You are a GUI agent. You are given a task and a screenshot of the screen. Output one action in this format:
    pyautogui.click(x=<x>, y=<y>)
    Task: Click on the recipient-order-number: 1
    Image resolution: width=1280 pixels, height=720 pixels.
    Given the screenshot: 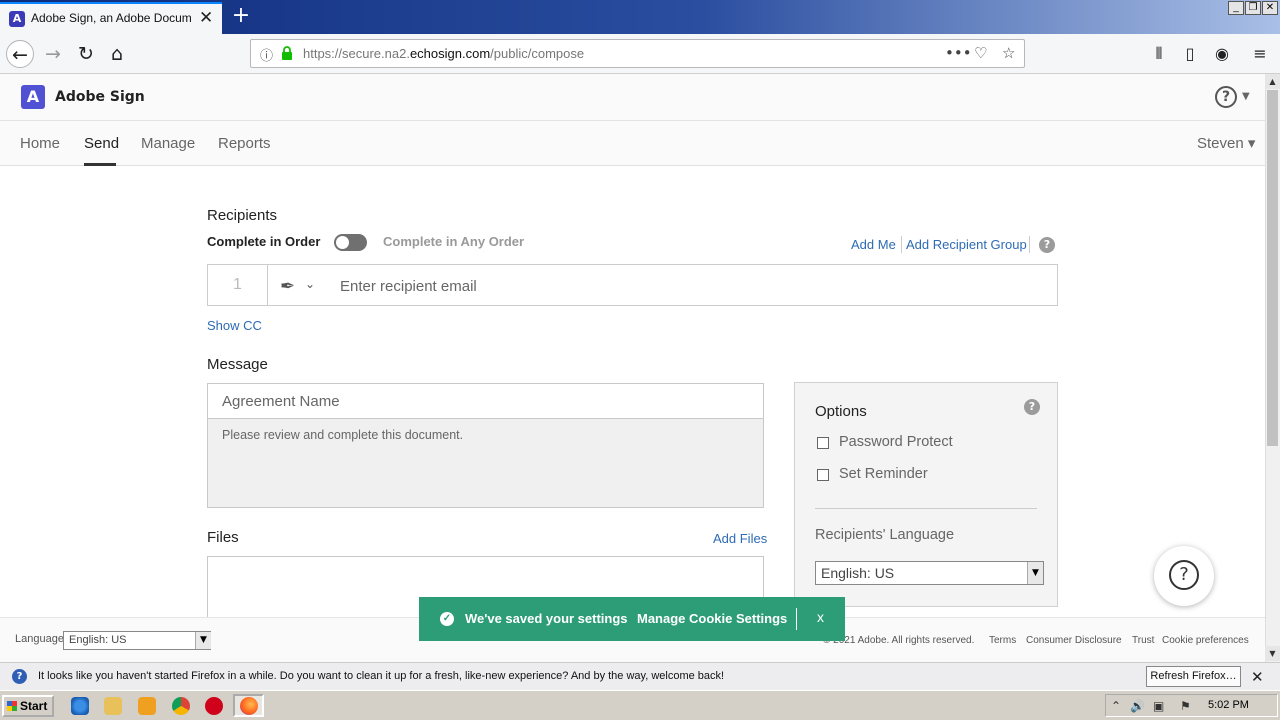 What is the action you would take?
    pyautogui.click(x=238, y=285)
    